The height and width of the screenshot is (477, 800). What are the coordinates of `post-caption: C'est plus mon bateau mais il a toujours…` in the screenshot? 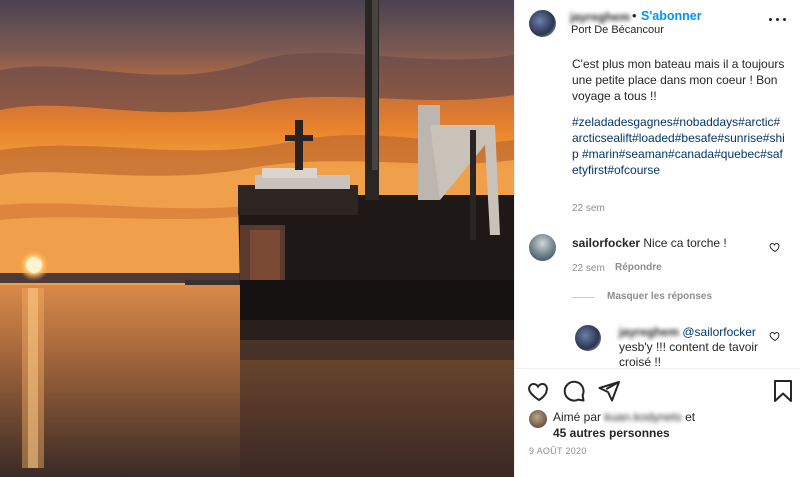 It's located at (678, 80).